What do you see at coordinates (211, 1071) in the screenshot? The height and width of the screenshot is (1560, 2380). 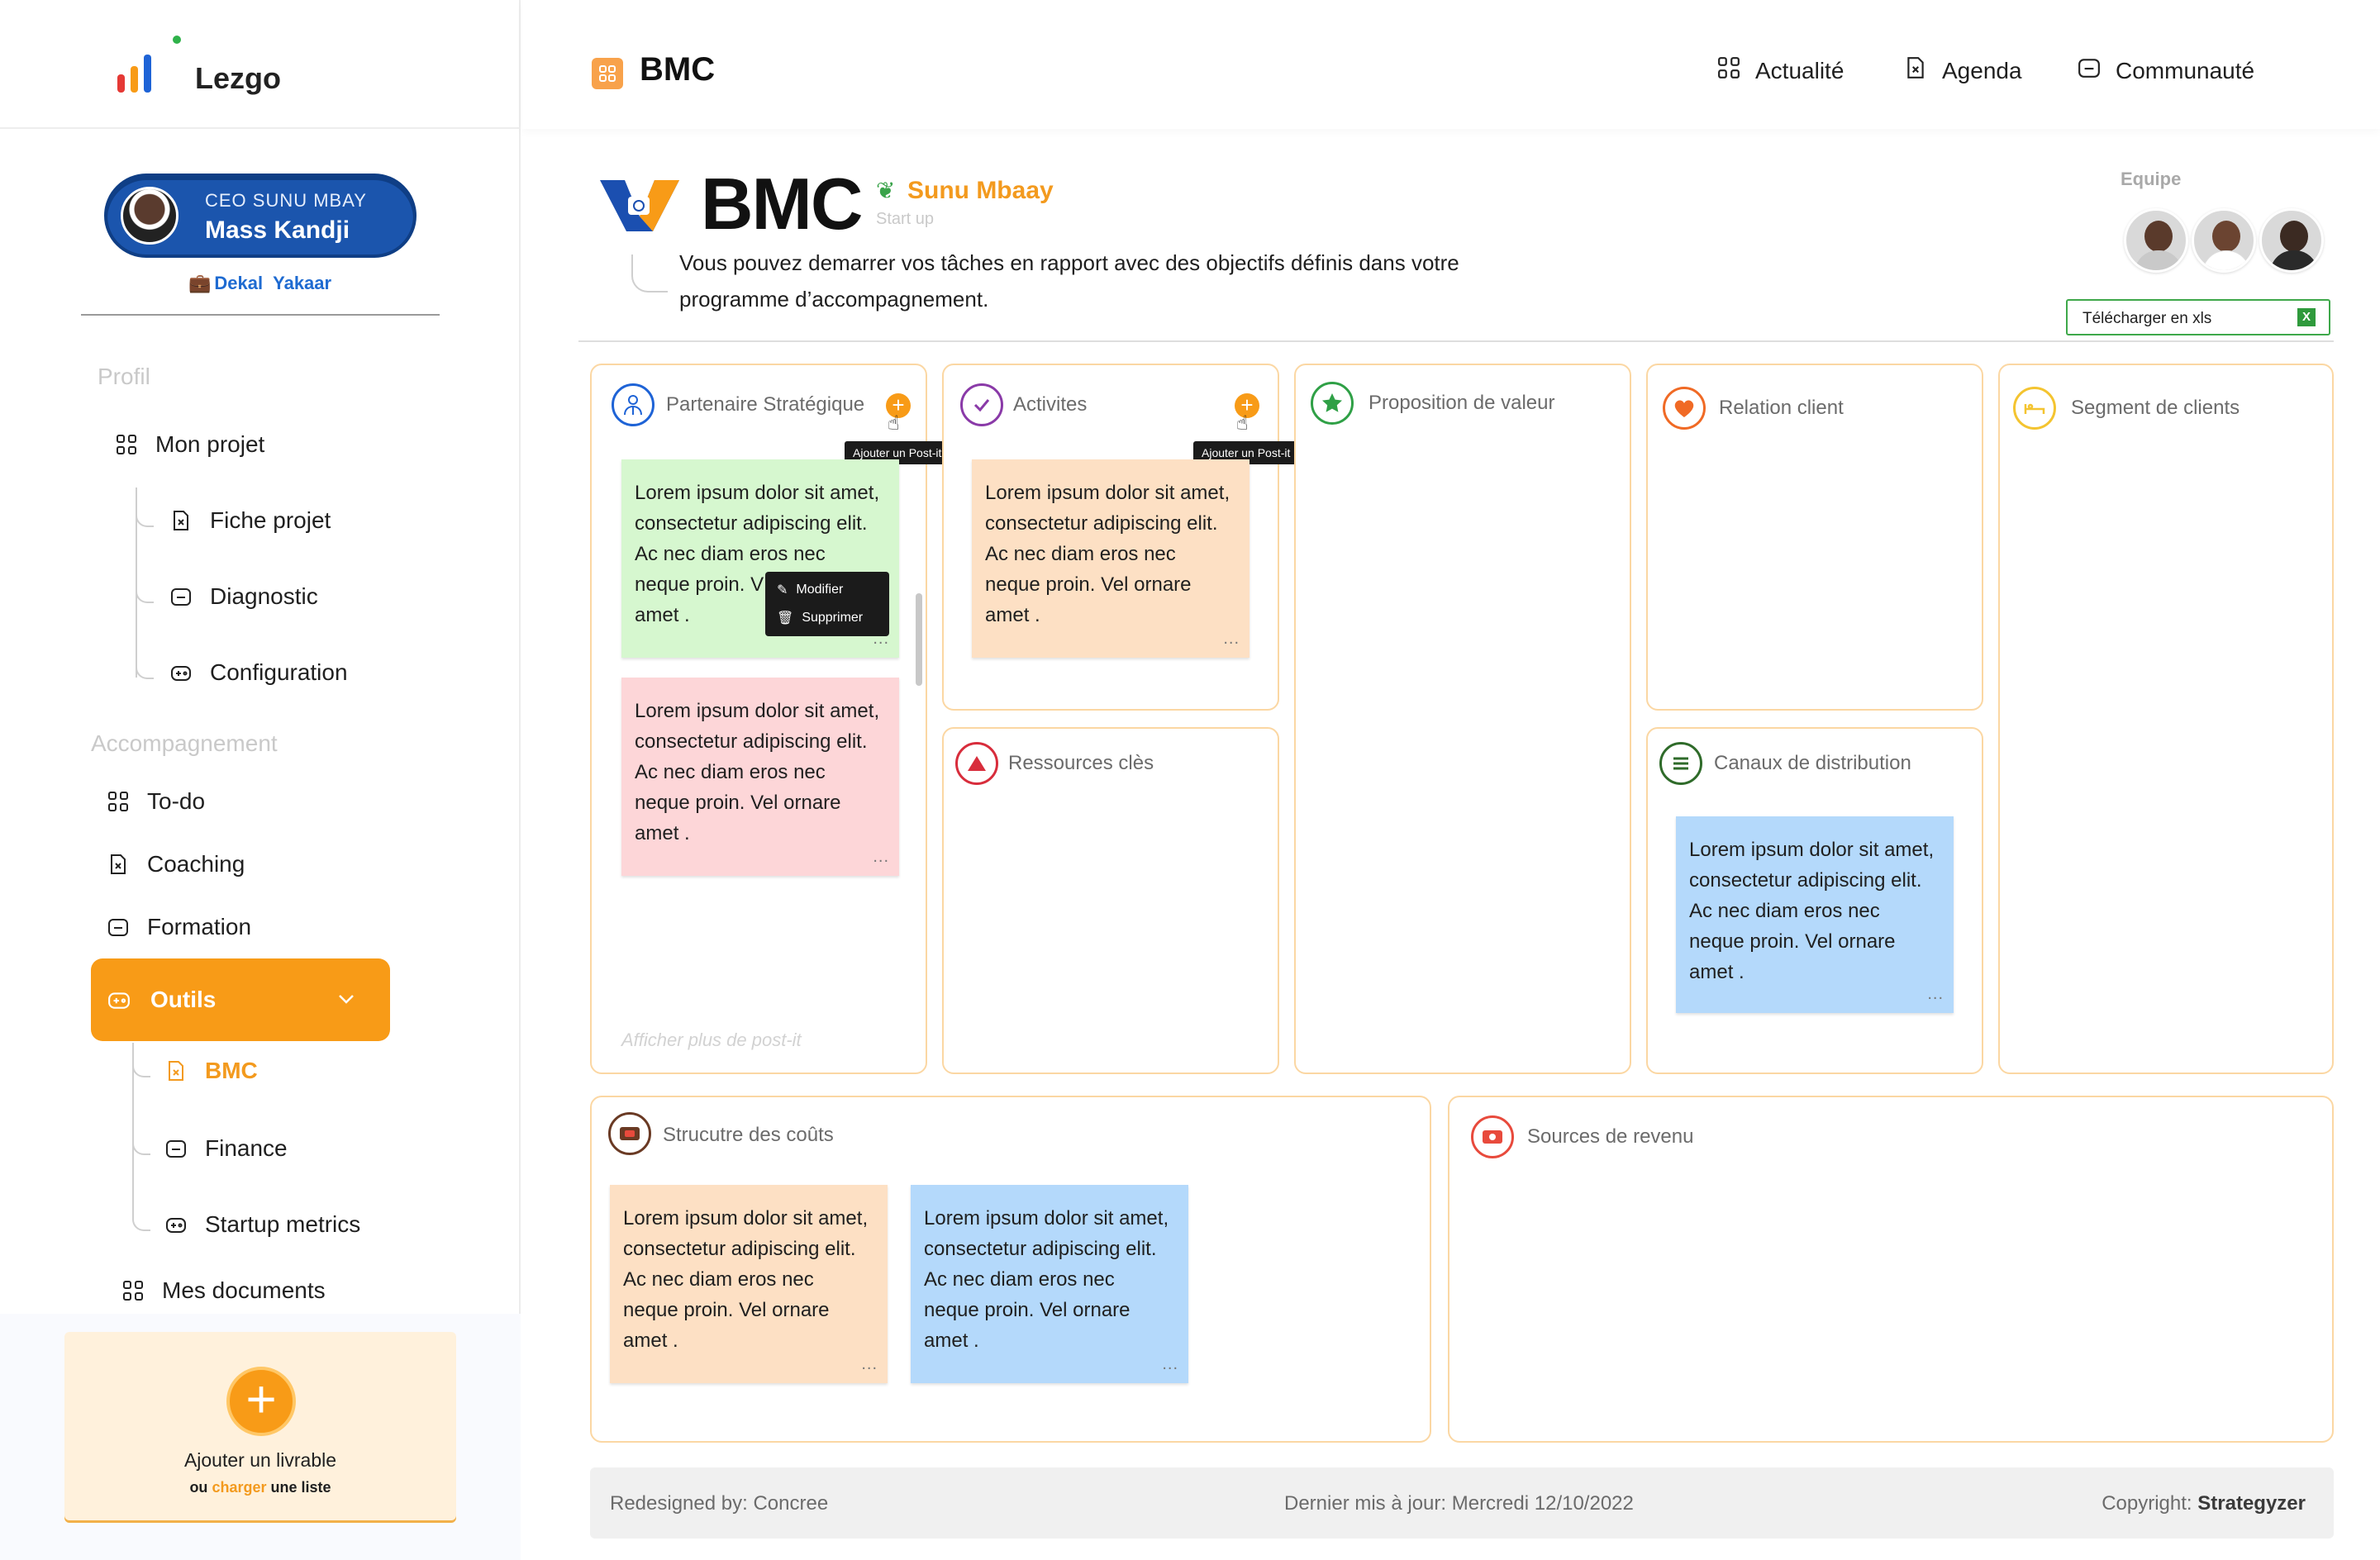 I see `sidebar-item-bmc: BMC` at bounding box center [211, 1071].